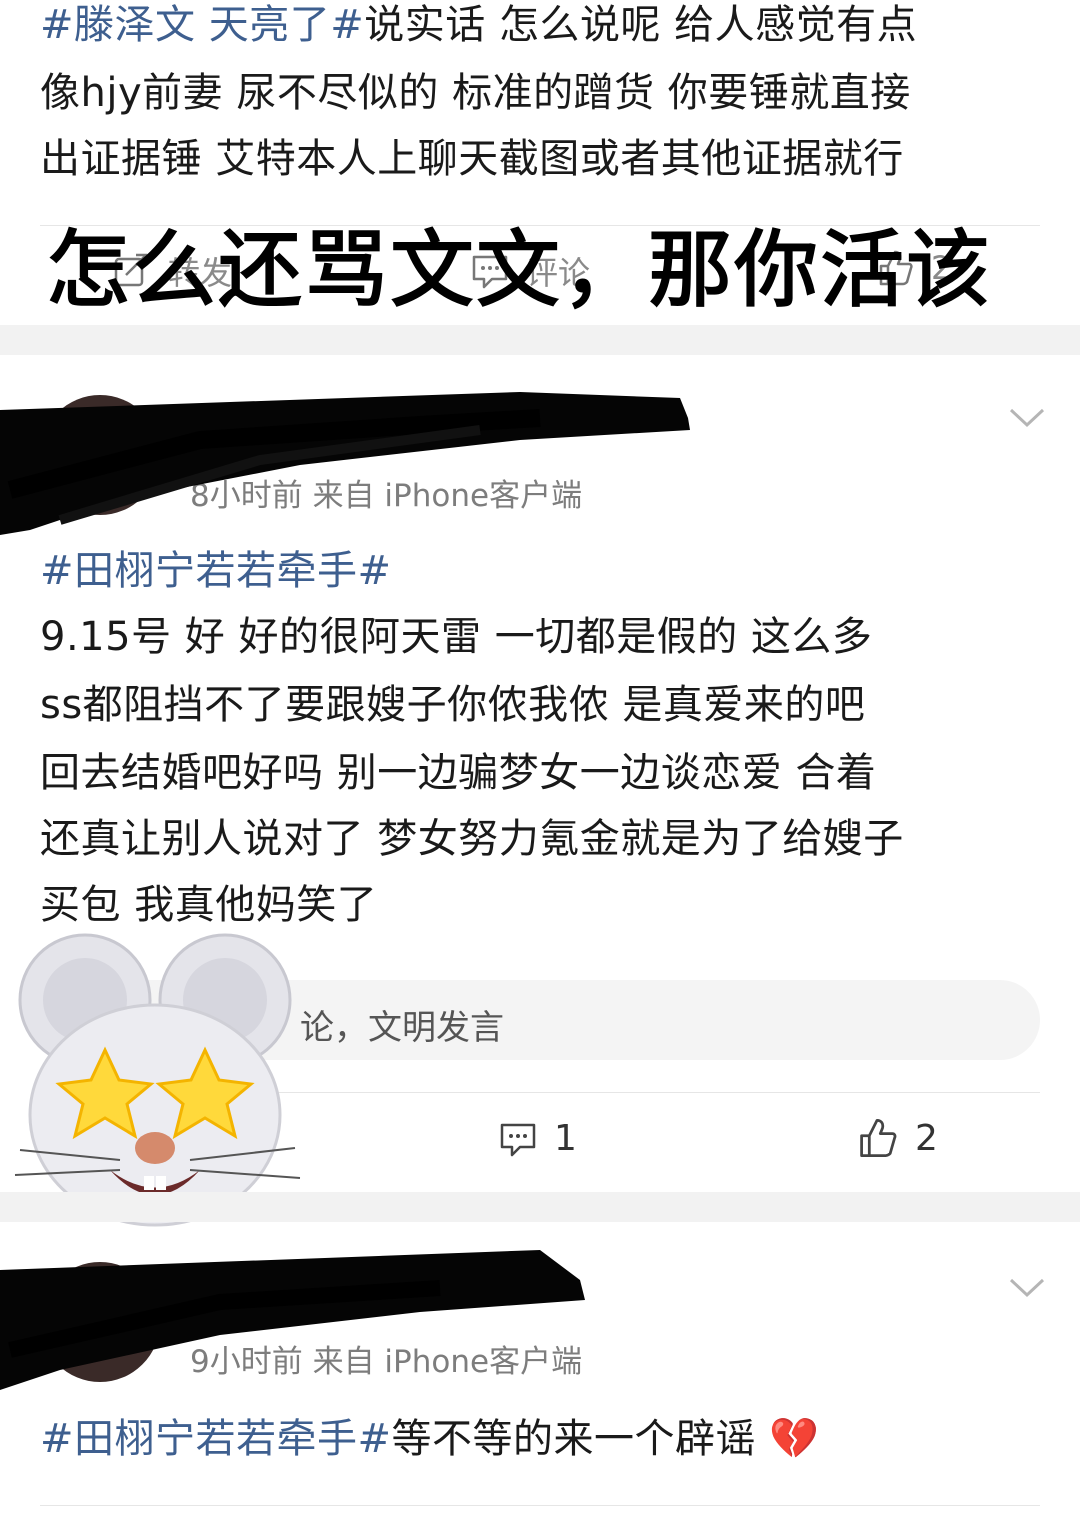  Describe the element at coordinates (479, 25) in the screenshot. I see `post-1-line-1: #滕泽文 天亮了#说实话 怎么说呢 给人感觉有点` at that location.